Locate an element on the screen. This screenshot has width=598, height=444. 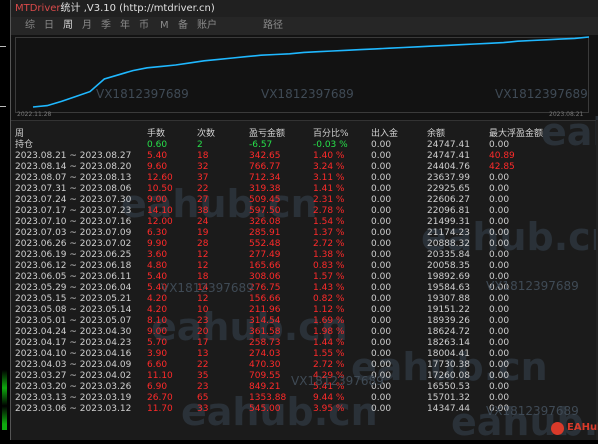
cell-balance: 22606.27 is located at coordinates (448, 200).